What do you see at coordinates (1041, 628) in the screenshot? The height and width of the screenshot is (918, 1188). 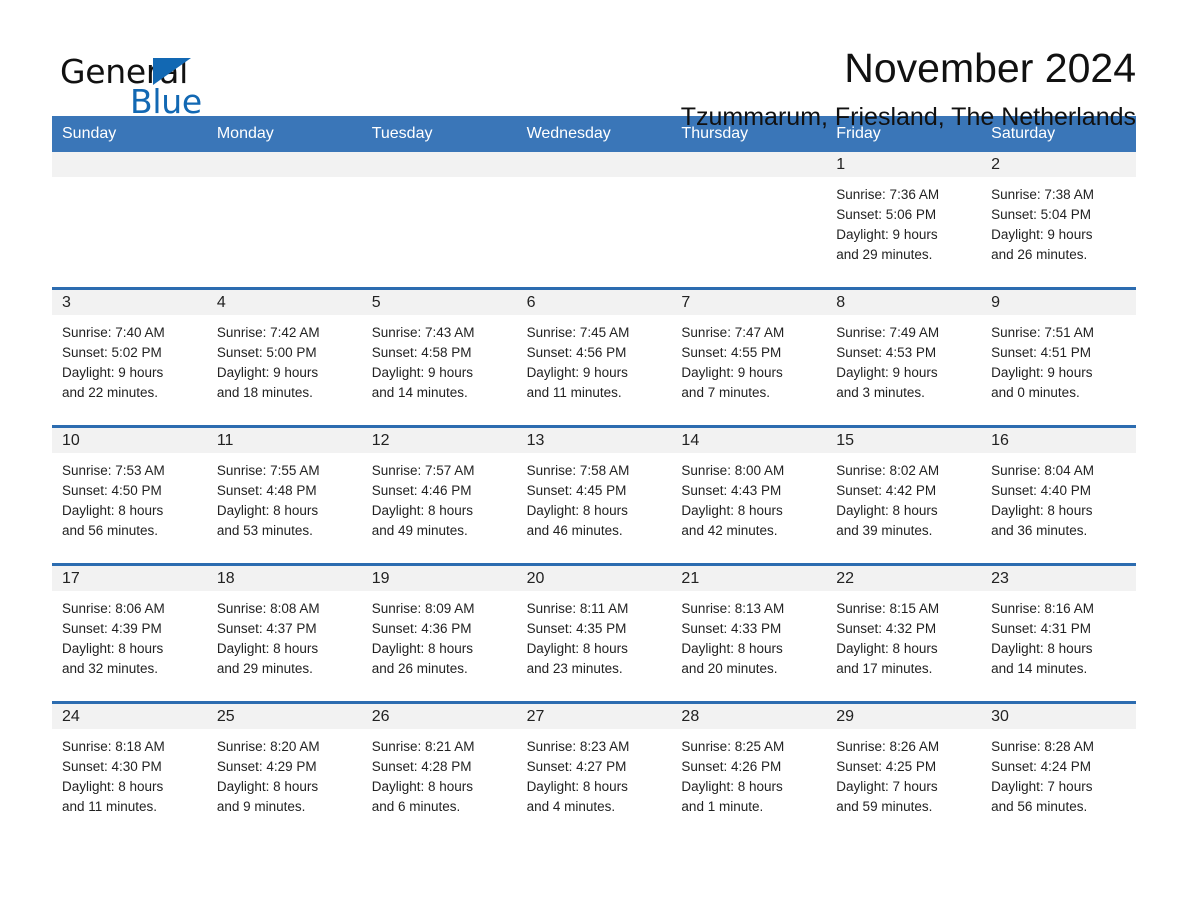 I see `day-detail-line: Sunset: 4:31 PM` at bounding box center [1041, 628].